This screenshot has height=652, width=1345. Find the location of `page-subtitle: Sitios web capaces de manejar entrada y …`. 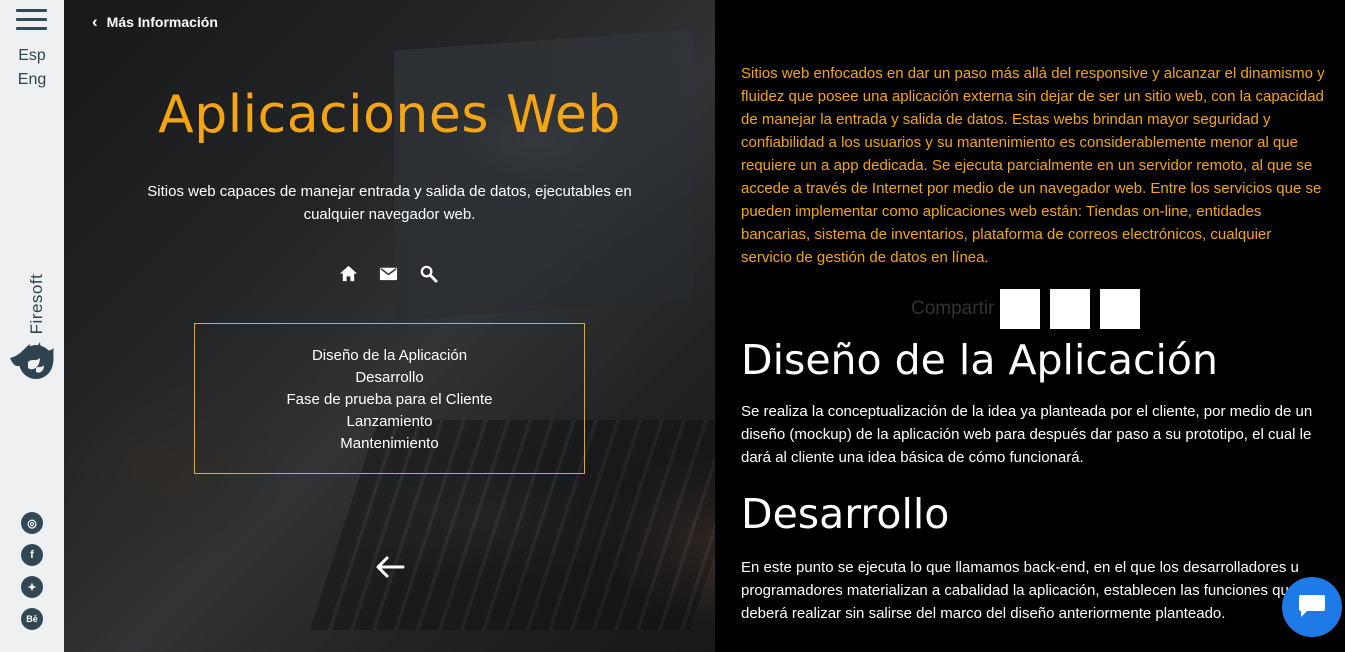

page-subtitle: Sitios web capaces de manejar entrada y … is located at coordinates (389, 203).